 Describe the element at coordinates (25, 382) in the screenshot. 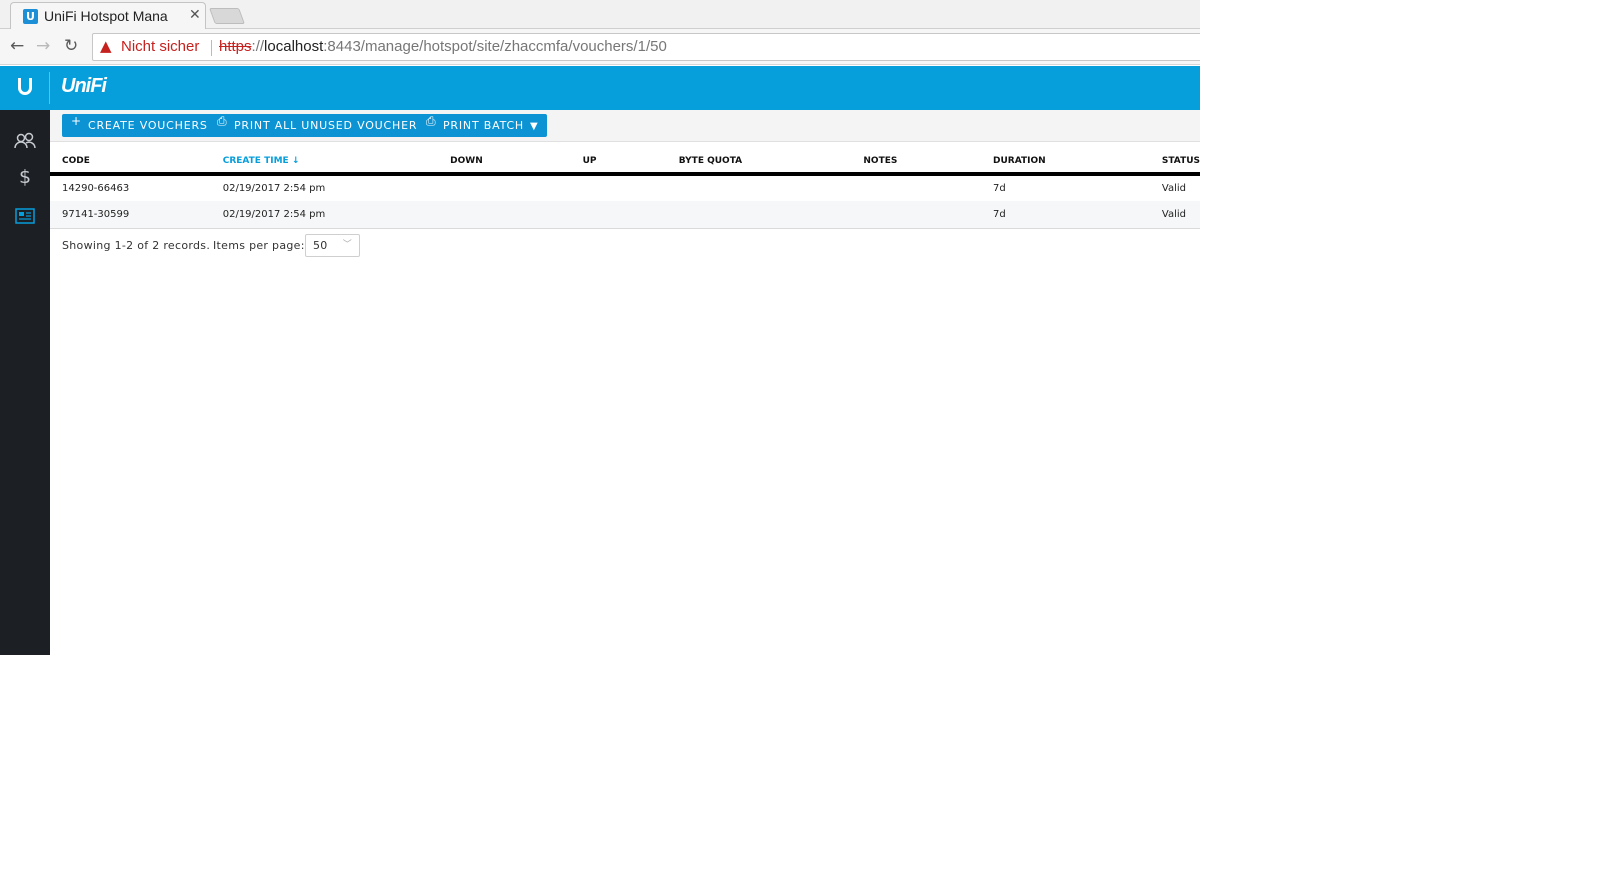

I see `sidebar: $` at that location.